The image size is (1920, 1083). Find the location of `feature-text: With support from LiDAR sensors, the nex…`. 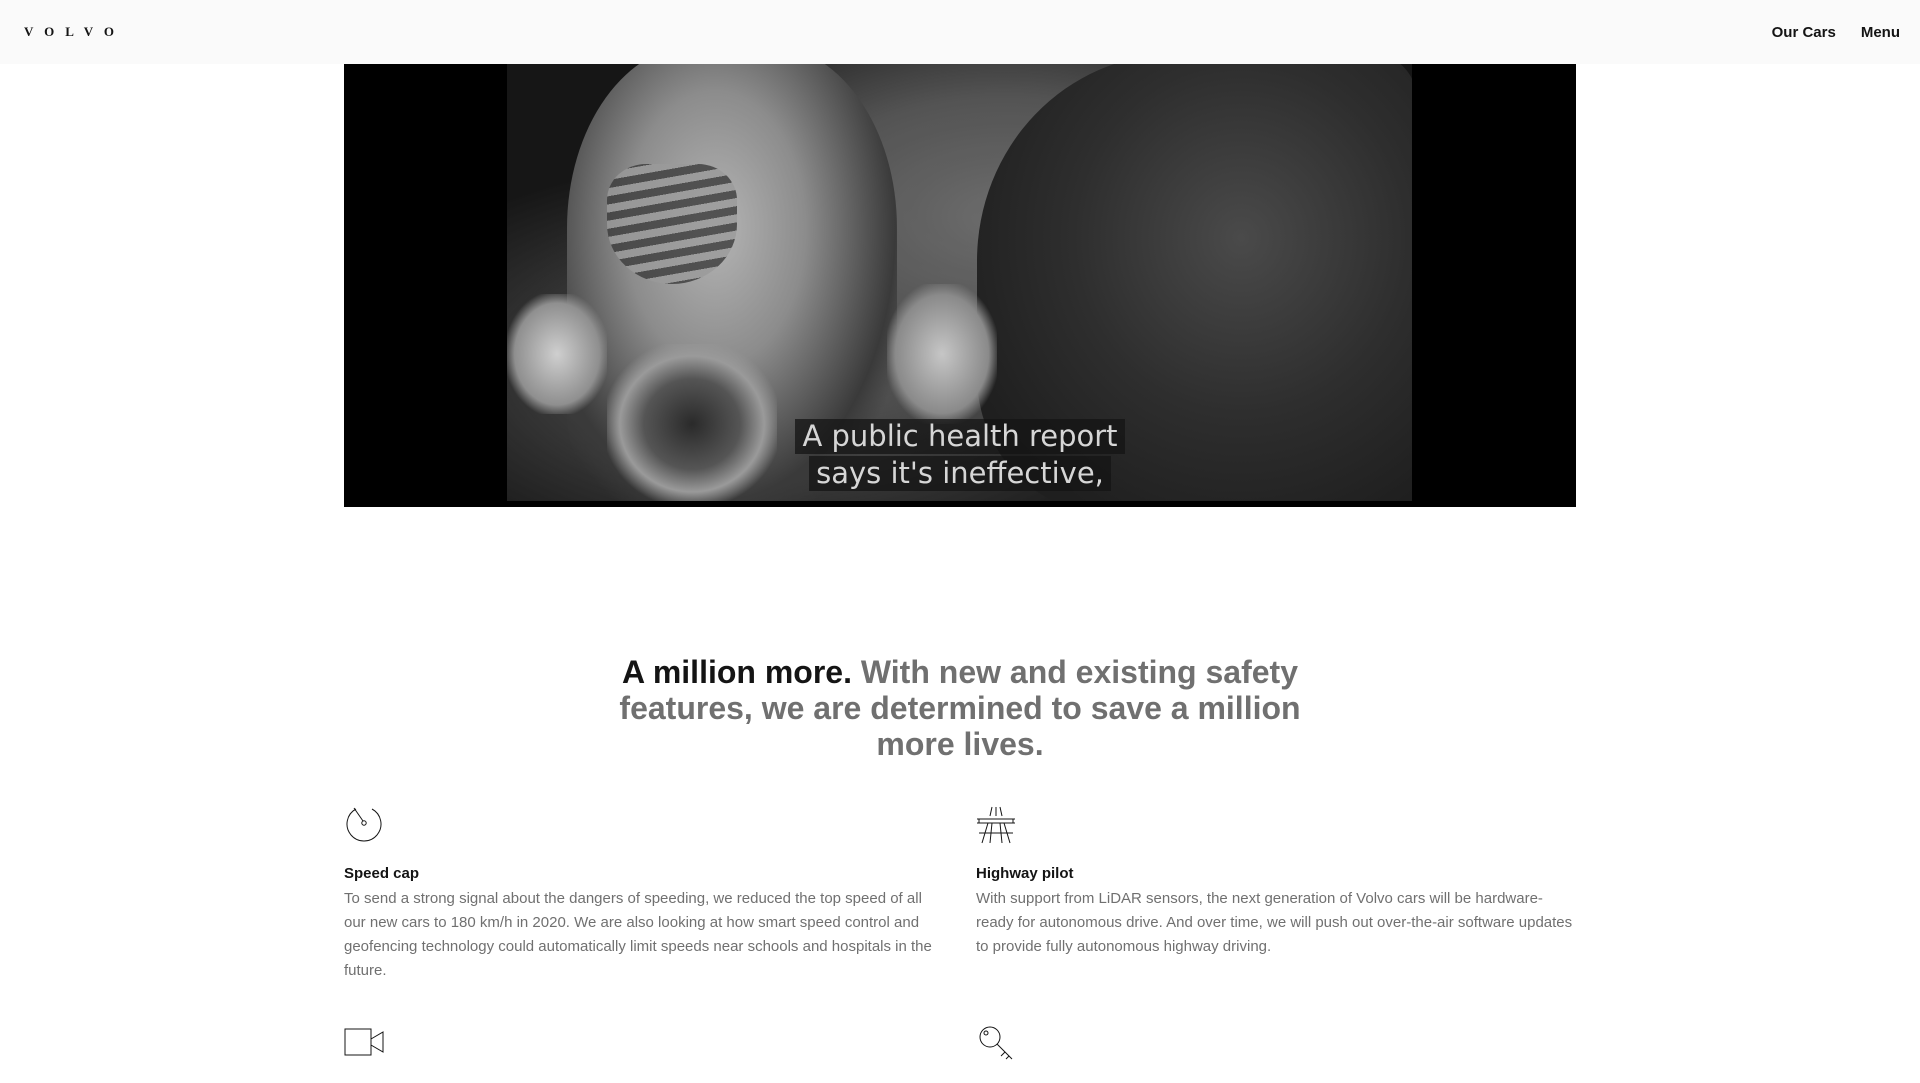

feature-text: With support from LiDAR sensors, the nex… is located at coordinates (1274, 922).